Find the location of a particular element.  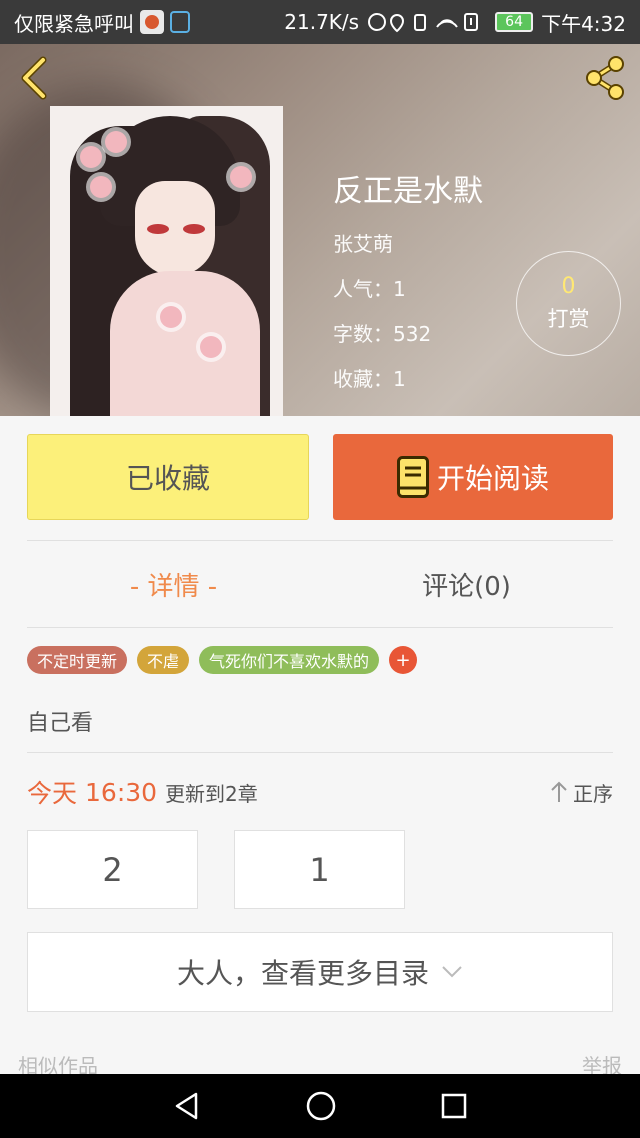

similar-works-label: 相似作品 is located at coordinates (58, 1065).